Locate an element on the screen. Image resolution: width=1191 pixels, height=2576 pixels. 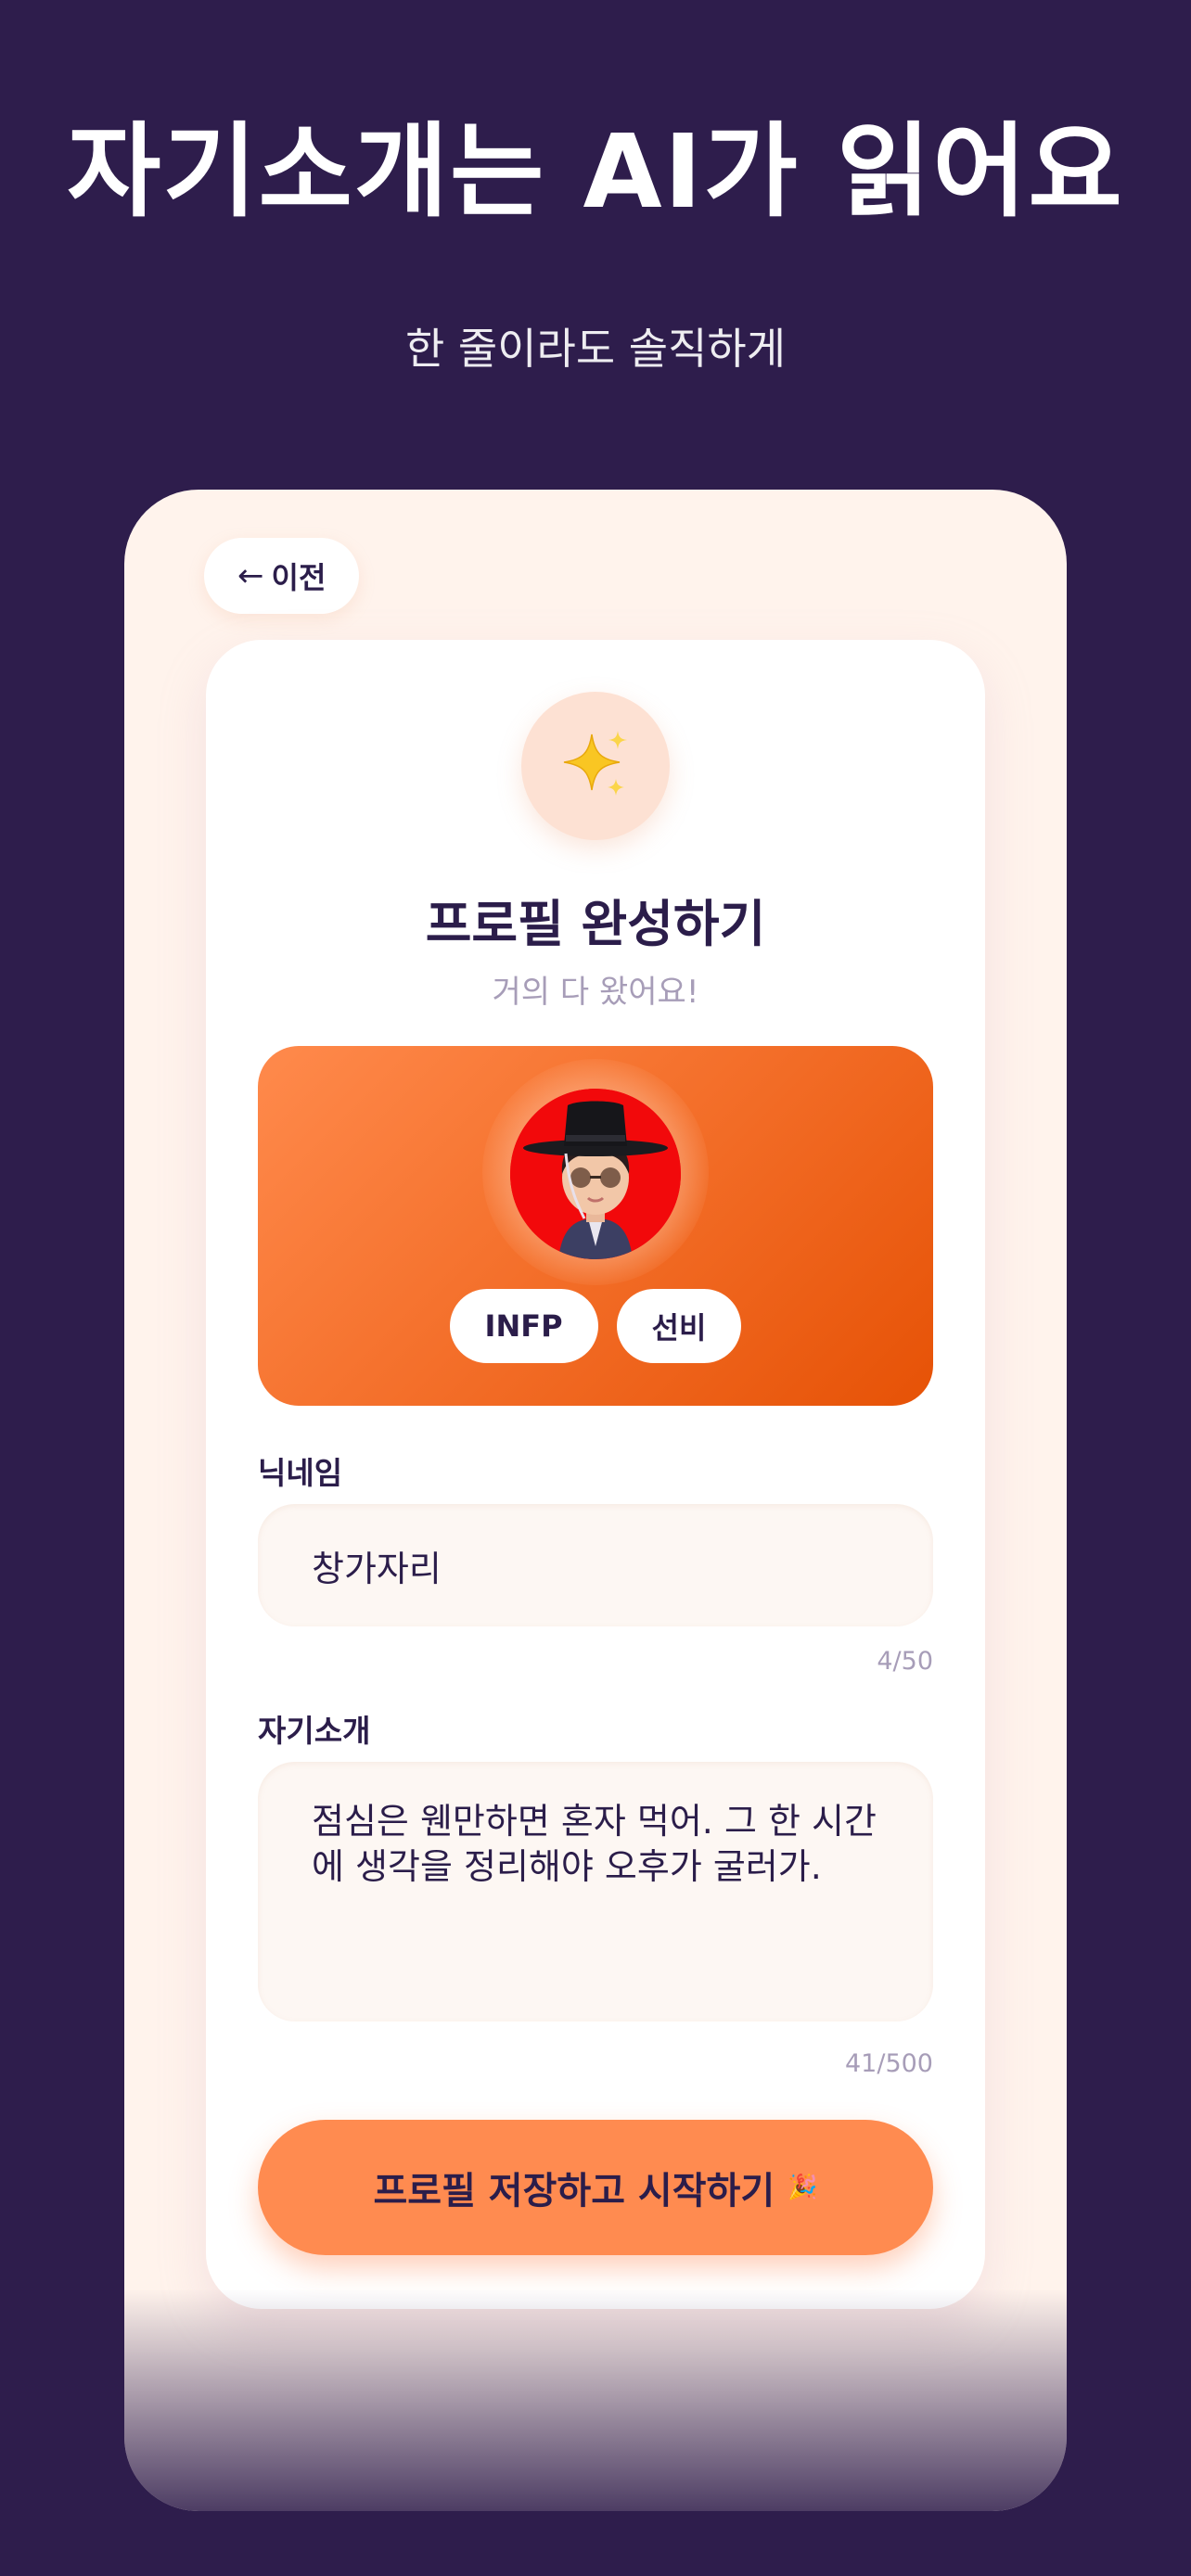
bio-counter: 41/500 is located at coordinates (889, 2063).